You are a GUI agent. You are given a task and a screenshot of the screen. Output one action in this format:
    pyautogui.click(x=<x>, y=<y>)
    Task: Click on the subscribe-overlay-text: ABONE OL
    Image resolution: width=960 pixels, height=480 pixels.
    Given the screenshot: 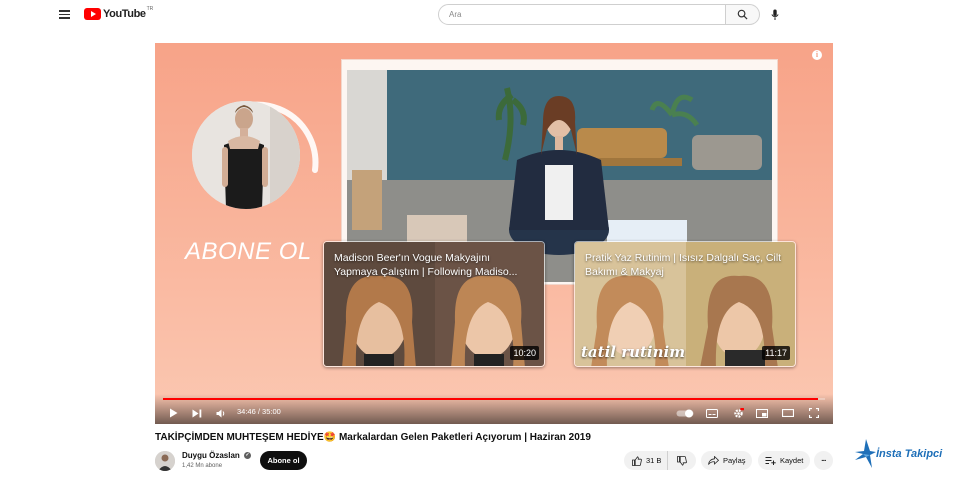 What is the action you would take?
    pyautogui.click(x=248, y=252)
    